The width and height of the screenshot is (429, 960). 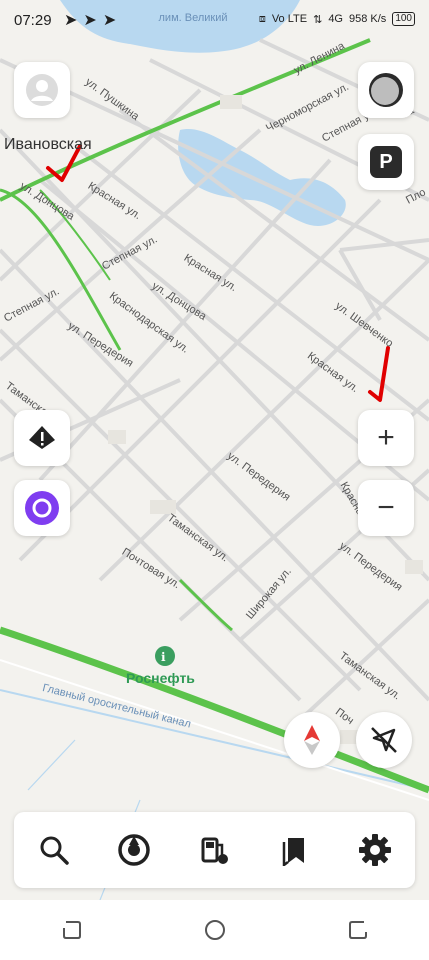 I want to click on label-rosneft: Роснефть, so click(x=160, y=678).